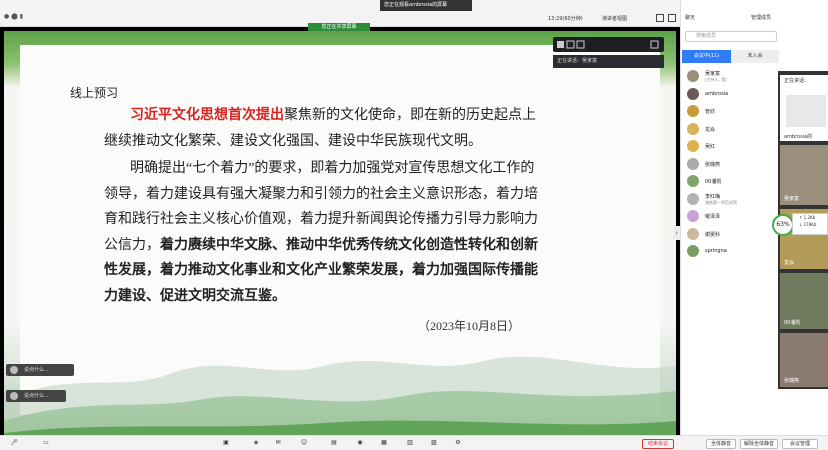 This screenshot has height=450, width=828. Describe the element at coordinates (713, 196) in the screenshot. I see `member-name: 李红梅` at that location.